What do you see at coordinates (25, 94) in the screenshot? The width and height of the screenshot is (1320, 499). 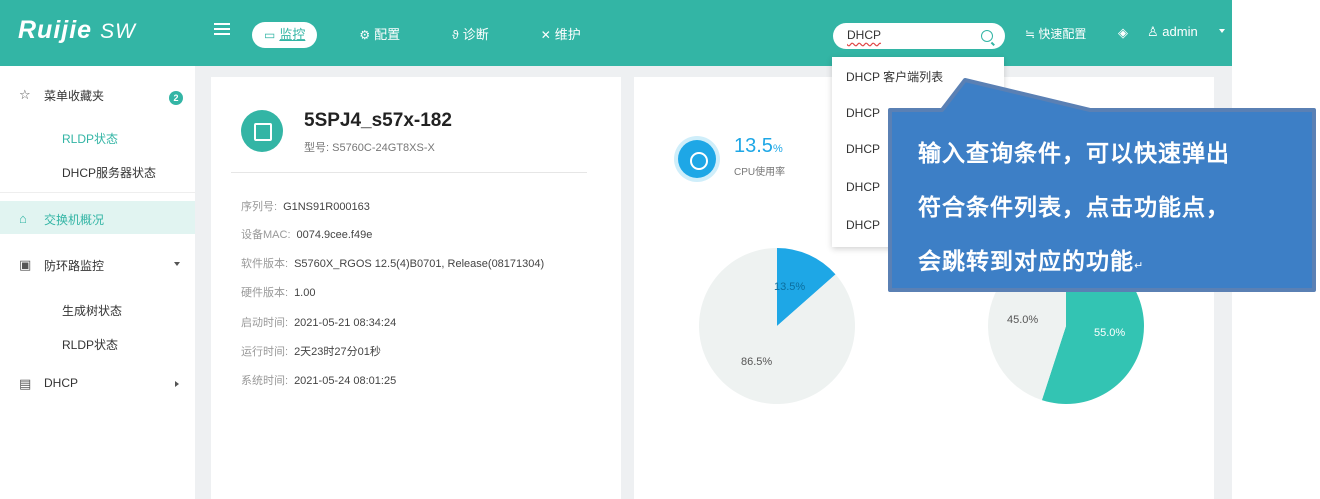 I see `star-folder-icon: ☆` at bounding box center [25, 94].